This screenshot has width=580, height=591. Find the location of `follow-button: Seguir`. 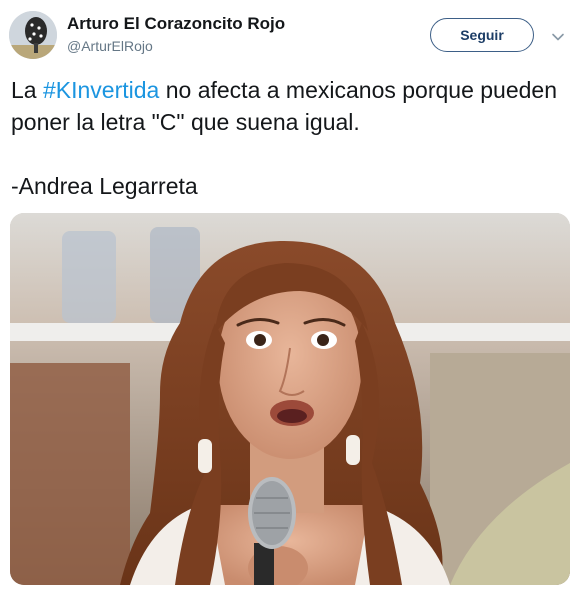

follow-button: Seguir is located at coordinates (482, 35).